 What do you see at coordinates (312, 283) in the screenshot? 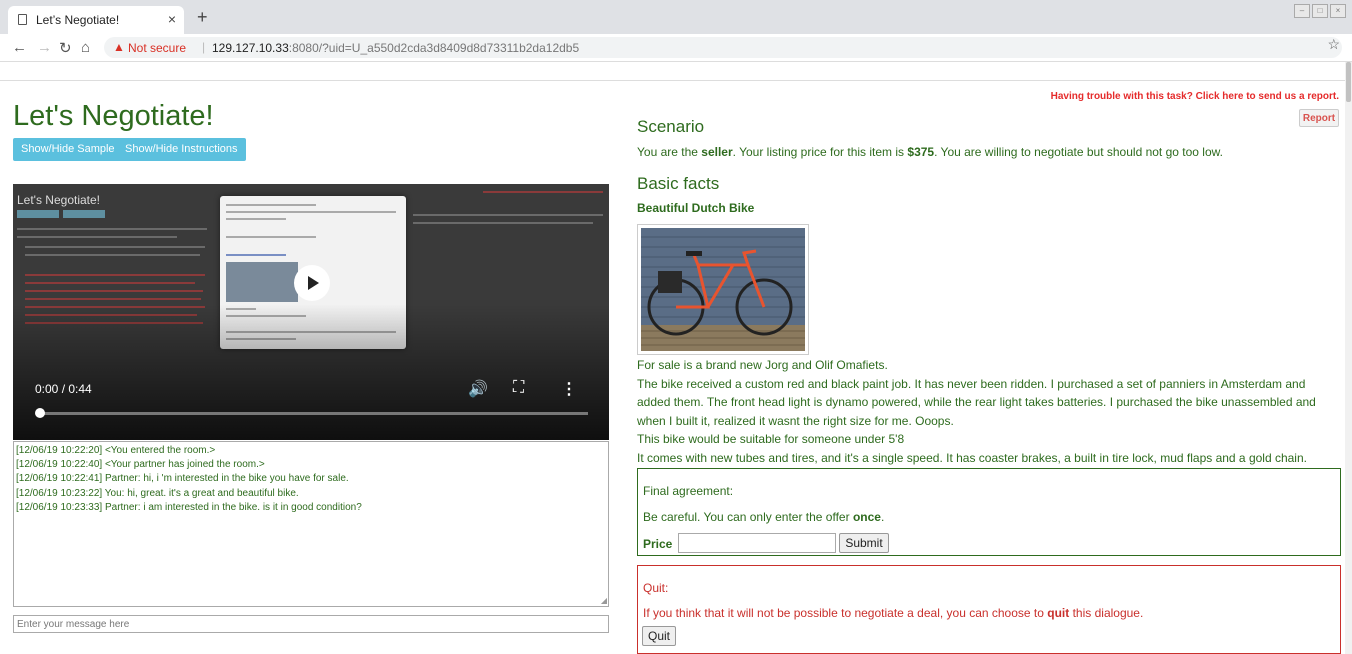
I see `play-button` at bounding box center [312, 283].